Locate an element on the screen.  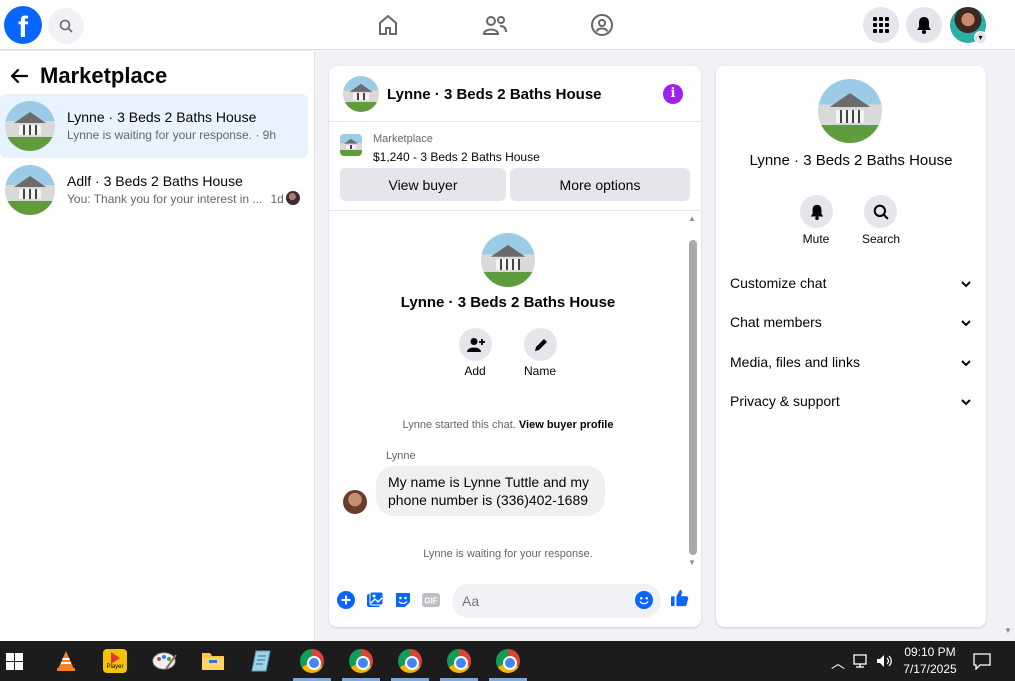
groups-icon is located at coordinates (602, 25).